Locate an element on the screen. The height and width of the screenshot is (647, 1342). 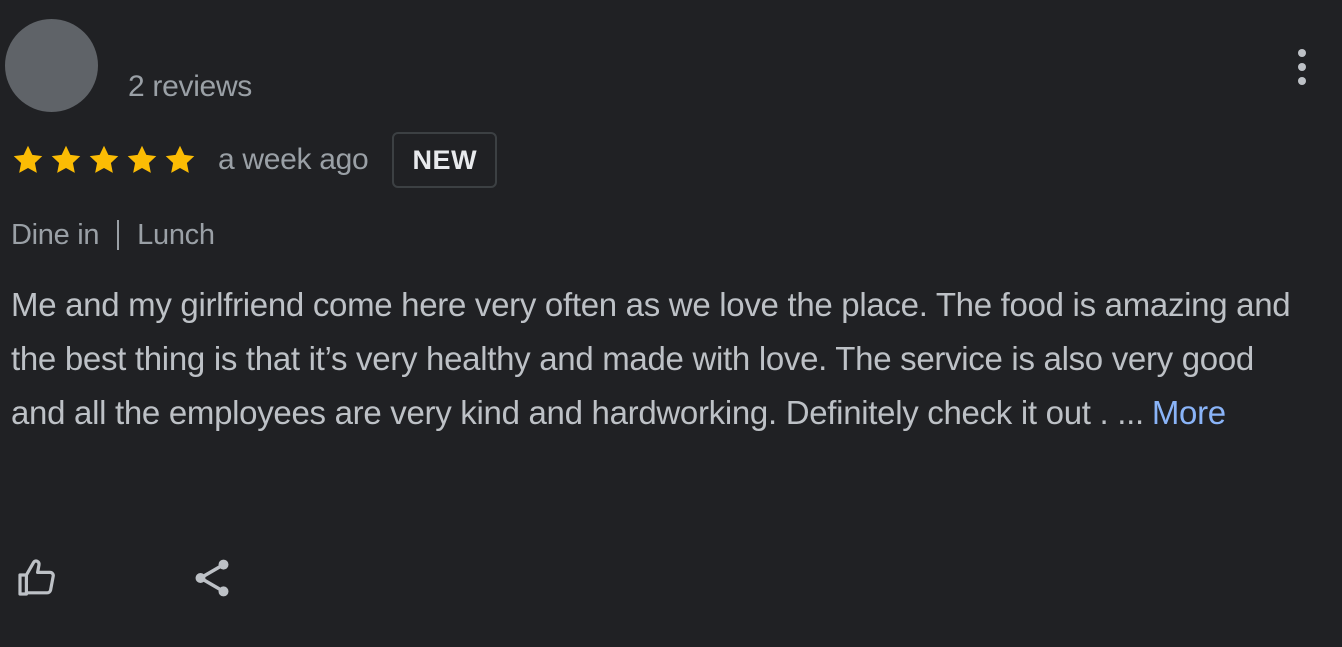
review-actions is located at coordinates (125, 578).